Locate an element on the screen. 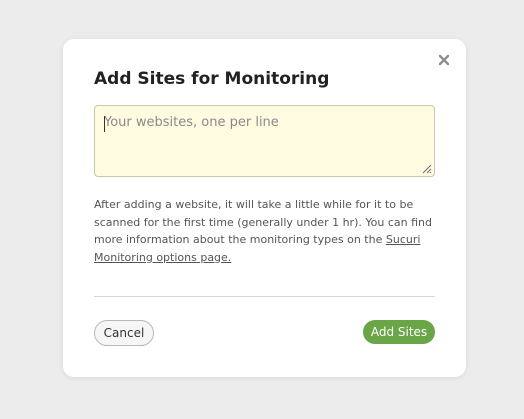 This screenshot has width=524, height=419. divider is located at coordinates (264, 296).